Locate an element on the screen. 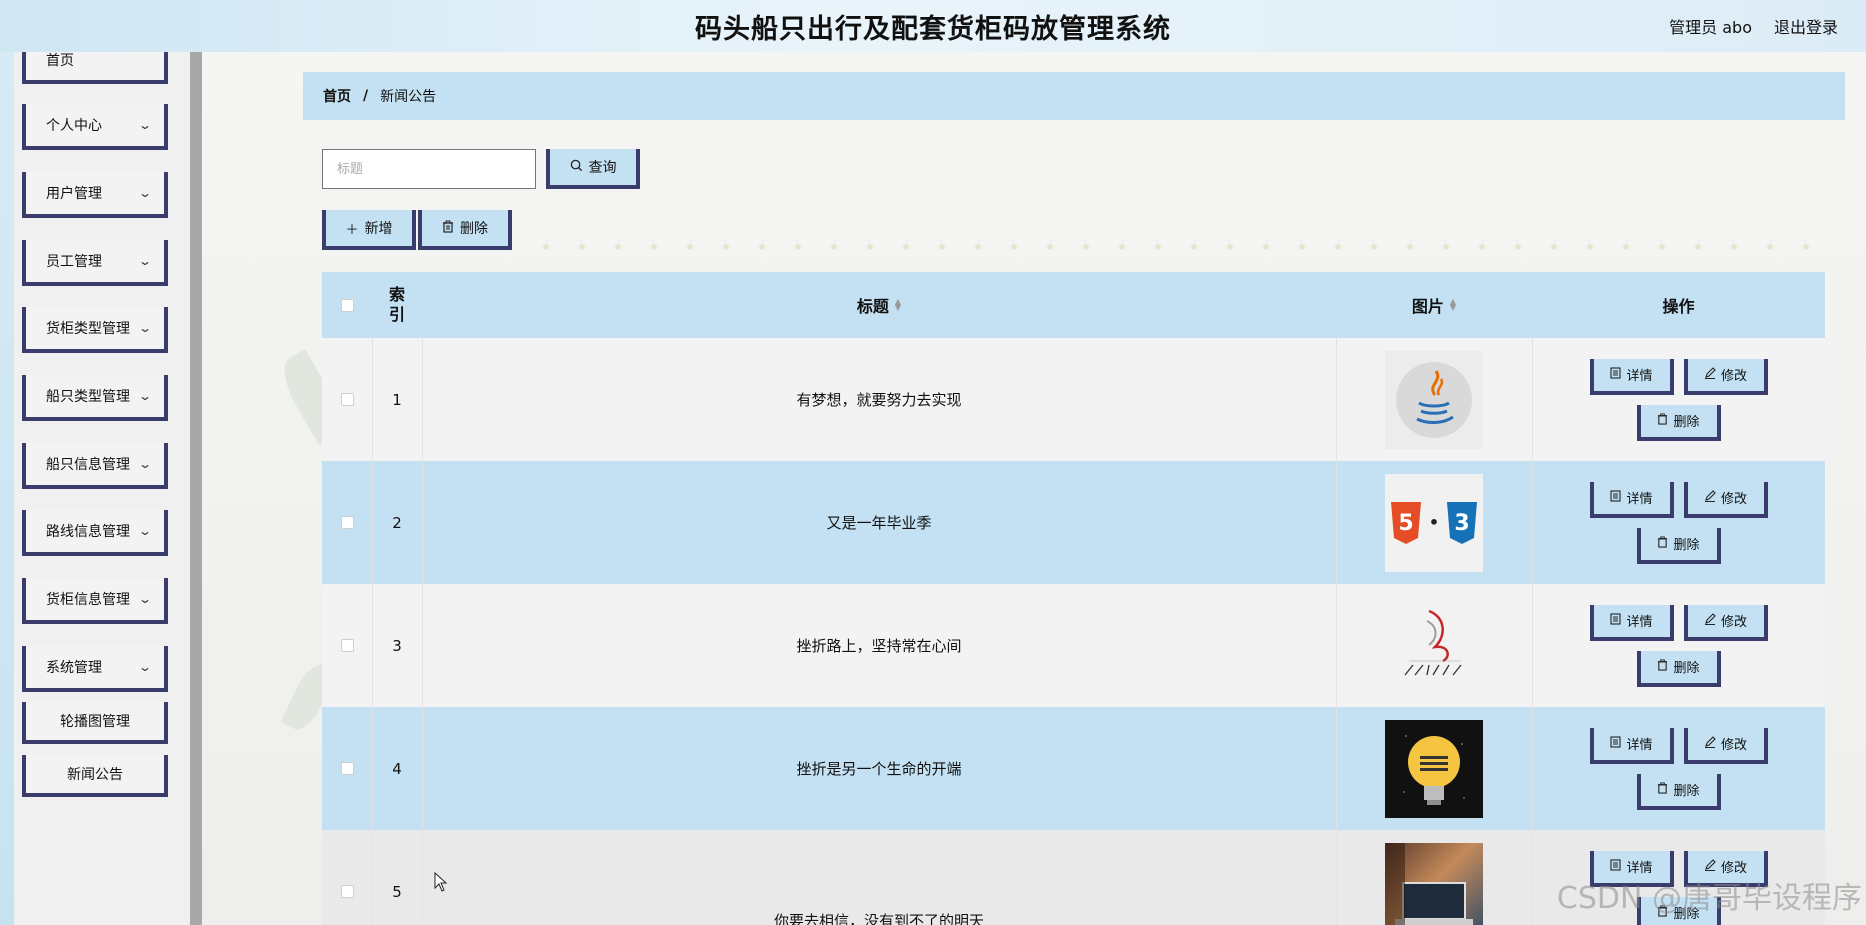 This screenshot has height=925, width=1866. html5-css3-logo-thumbnail: 5 • 3 is located at coordinates (1434, 522).